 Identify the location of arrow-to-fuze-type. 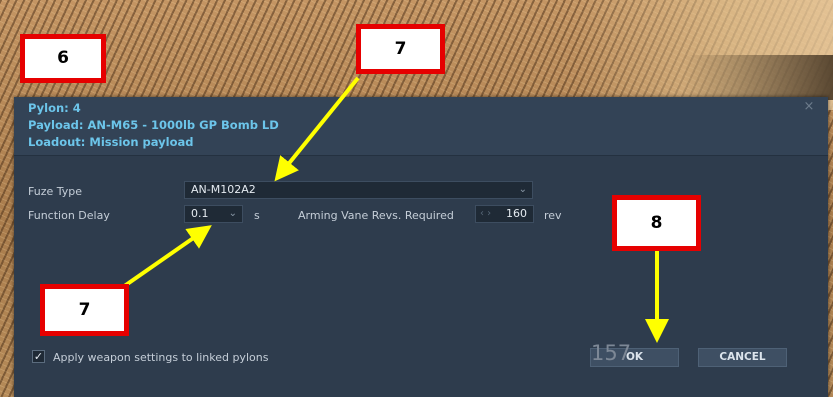
(317, 129).